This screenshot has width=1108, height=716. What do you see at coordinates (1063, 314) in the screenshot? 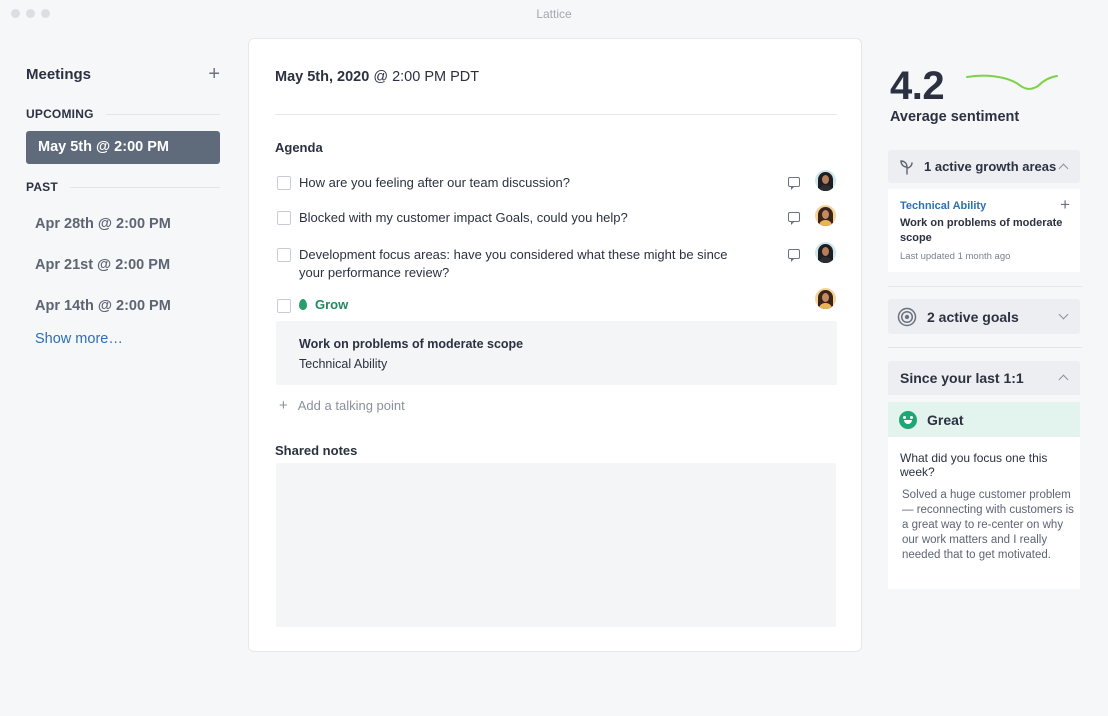
I see `chevron-down-icon` at bounding box center [1063, 314].